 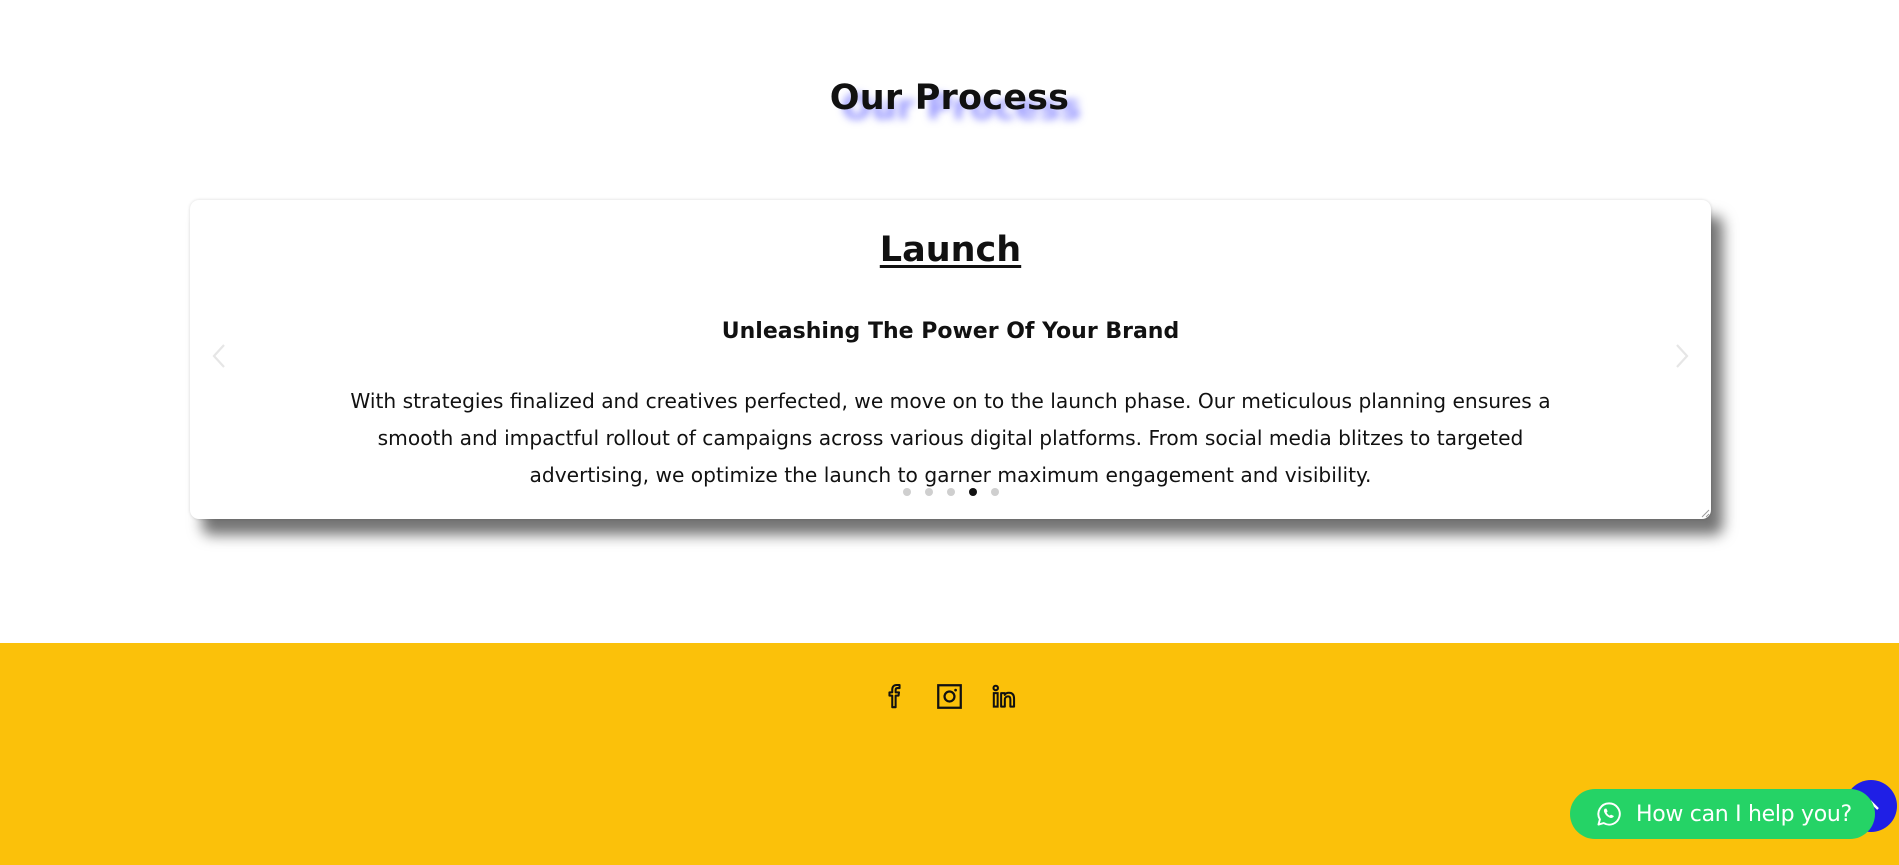 I want to click on whatsapp-chat-button: How can I help you?, so click(x=1722, y=814).